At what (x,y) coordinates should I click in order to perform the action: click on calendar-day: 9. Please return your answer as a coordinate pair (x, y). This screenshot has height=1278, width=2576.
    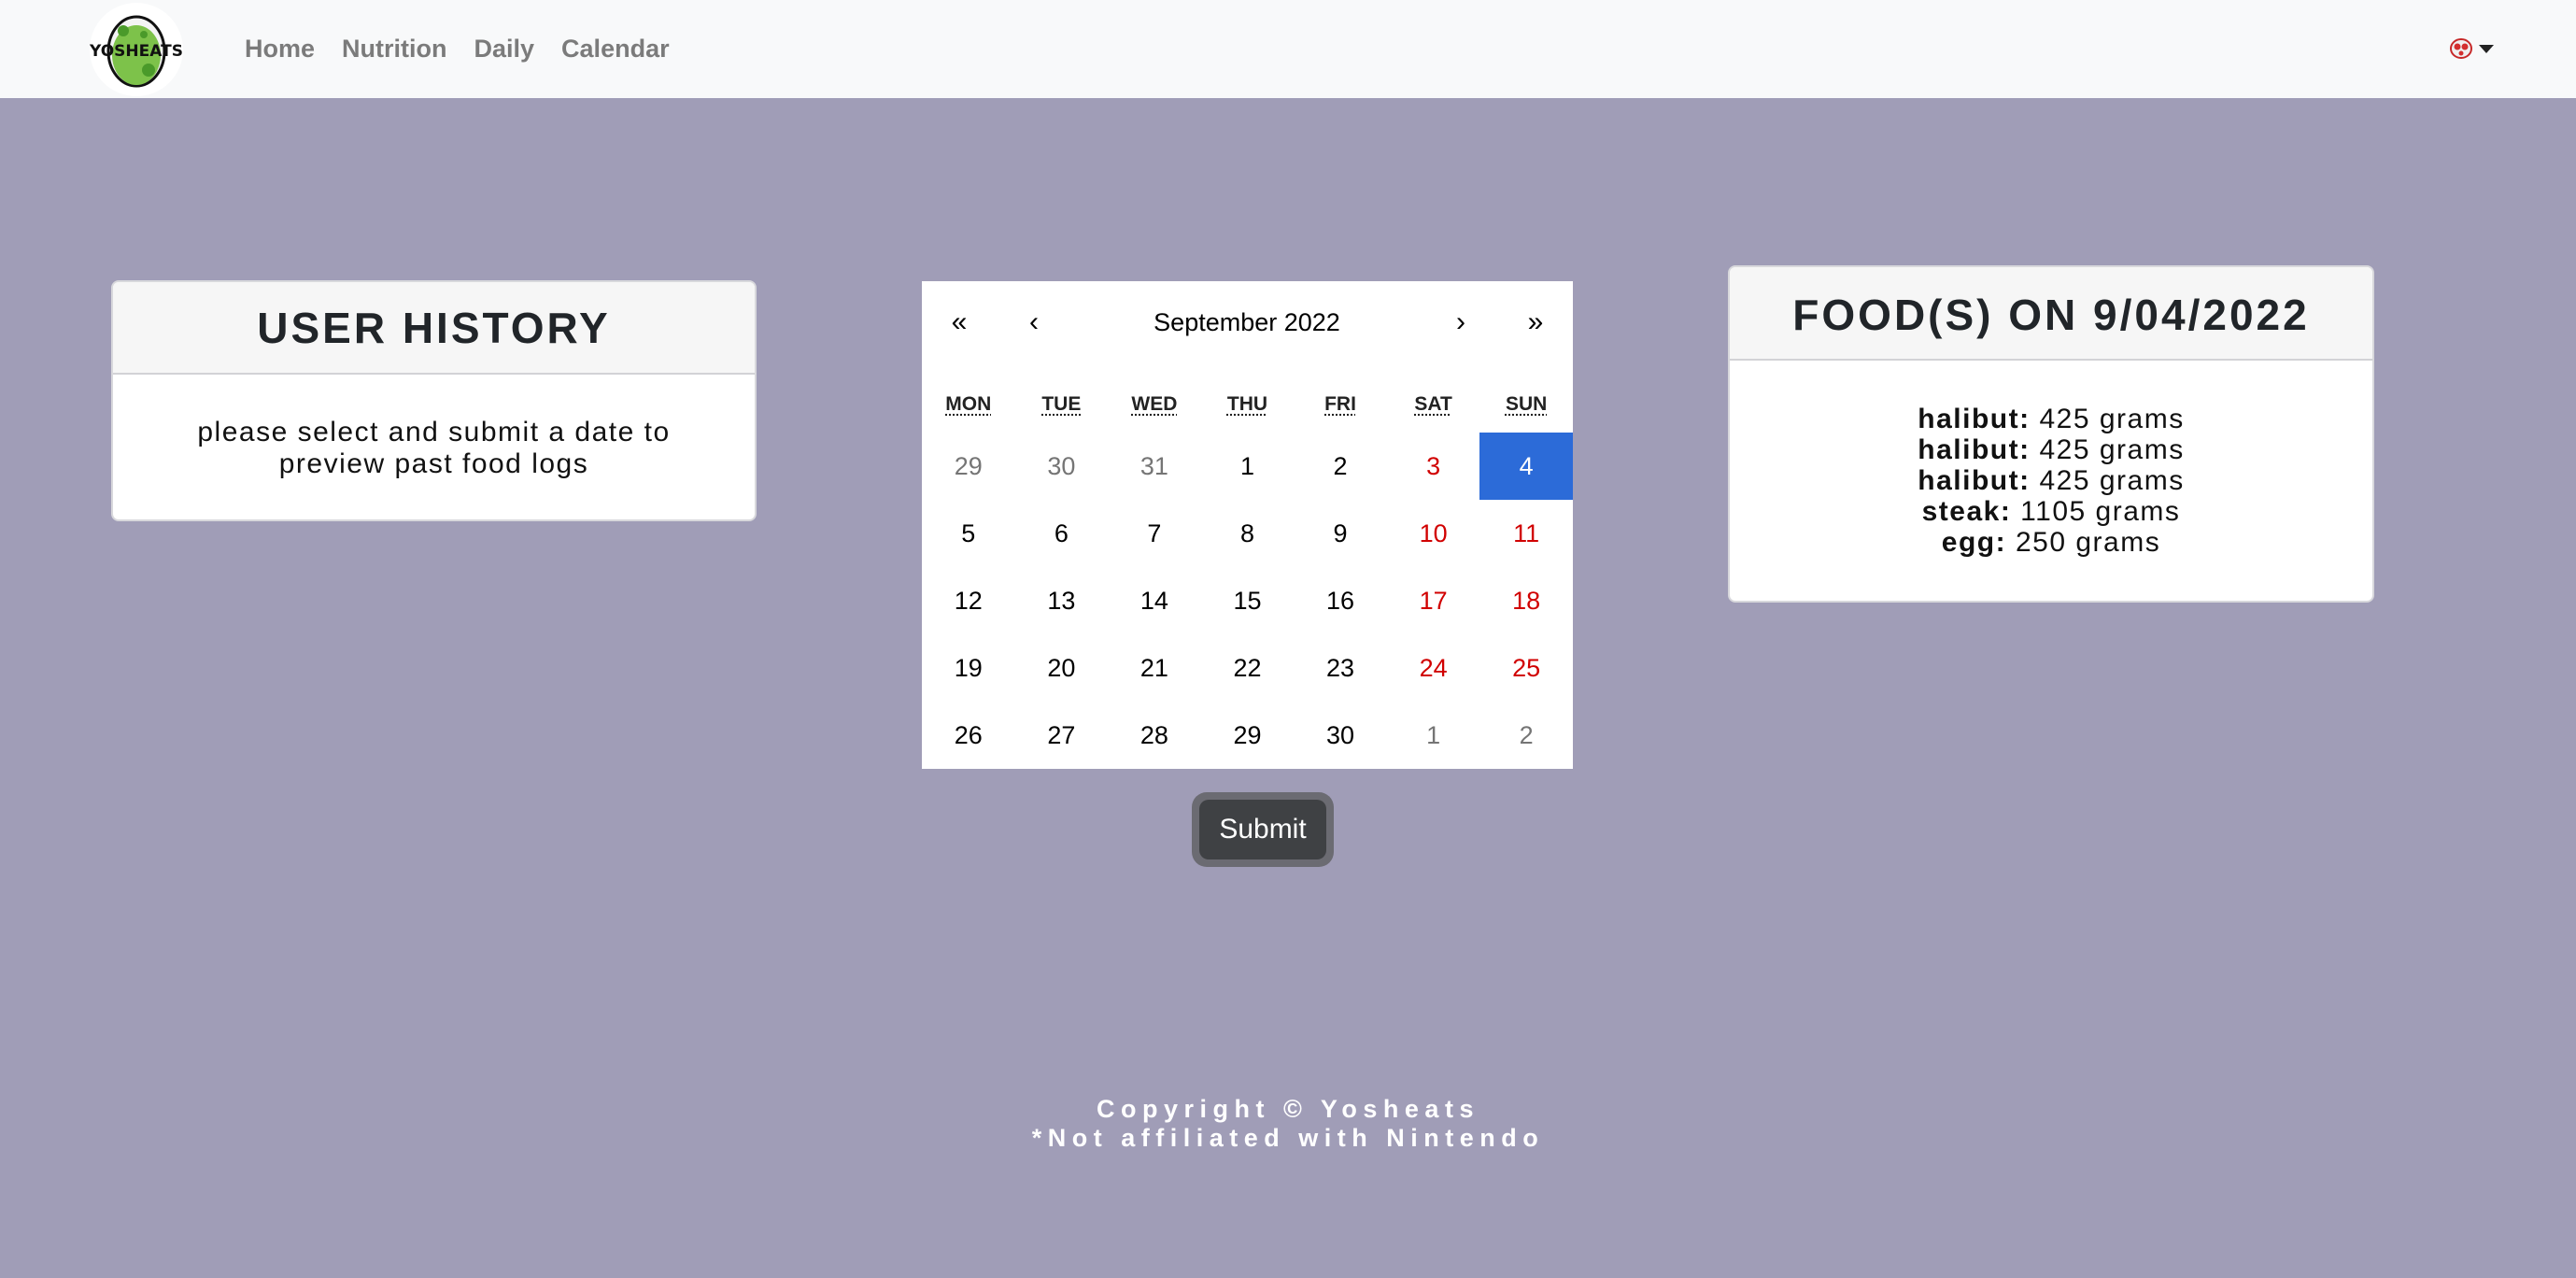
    Looking at the image, I should click on (1340, 533).